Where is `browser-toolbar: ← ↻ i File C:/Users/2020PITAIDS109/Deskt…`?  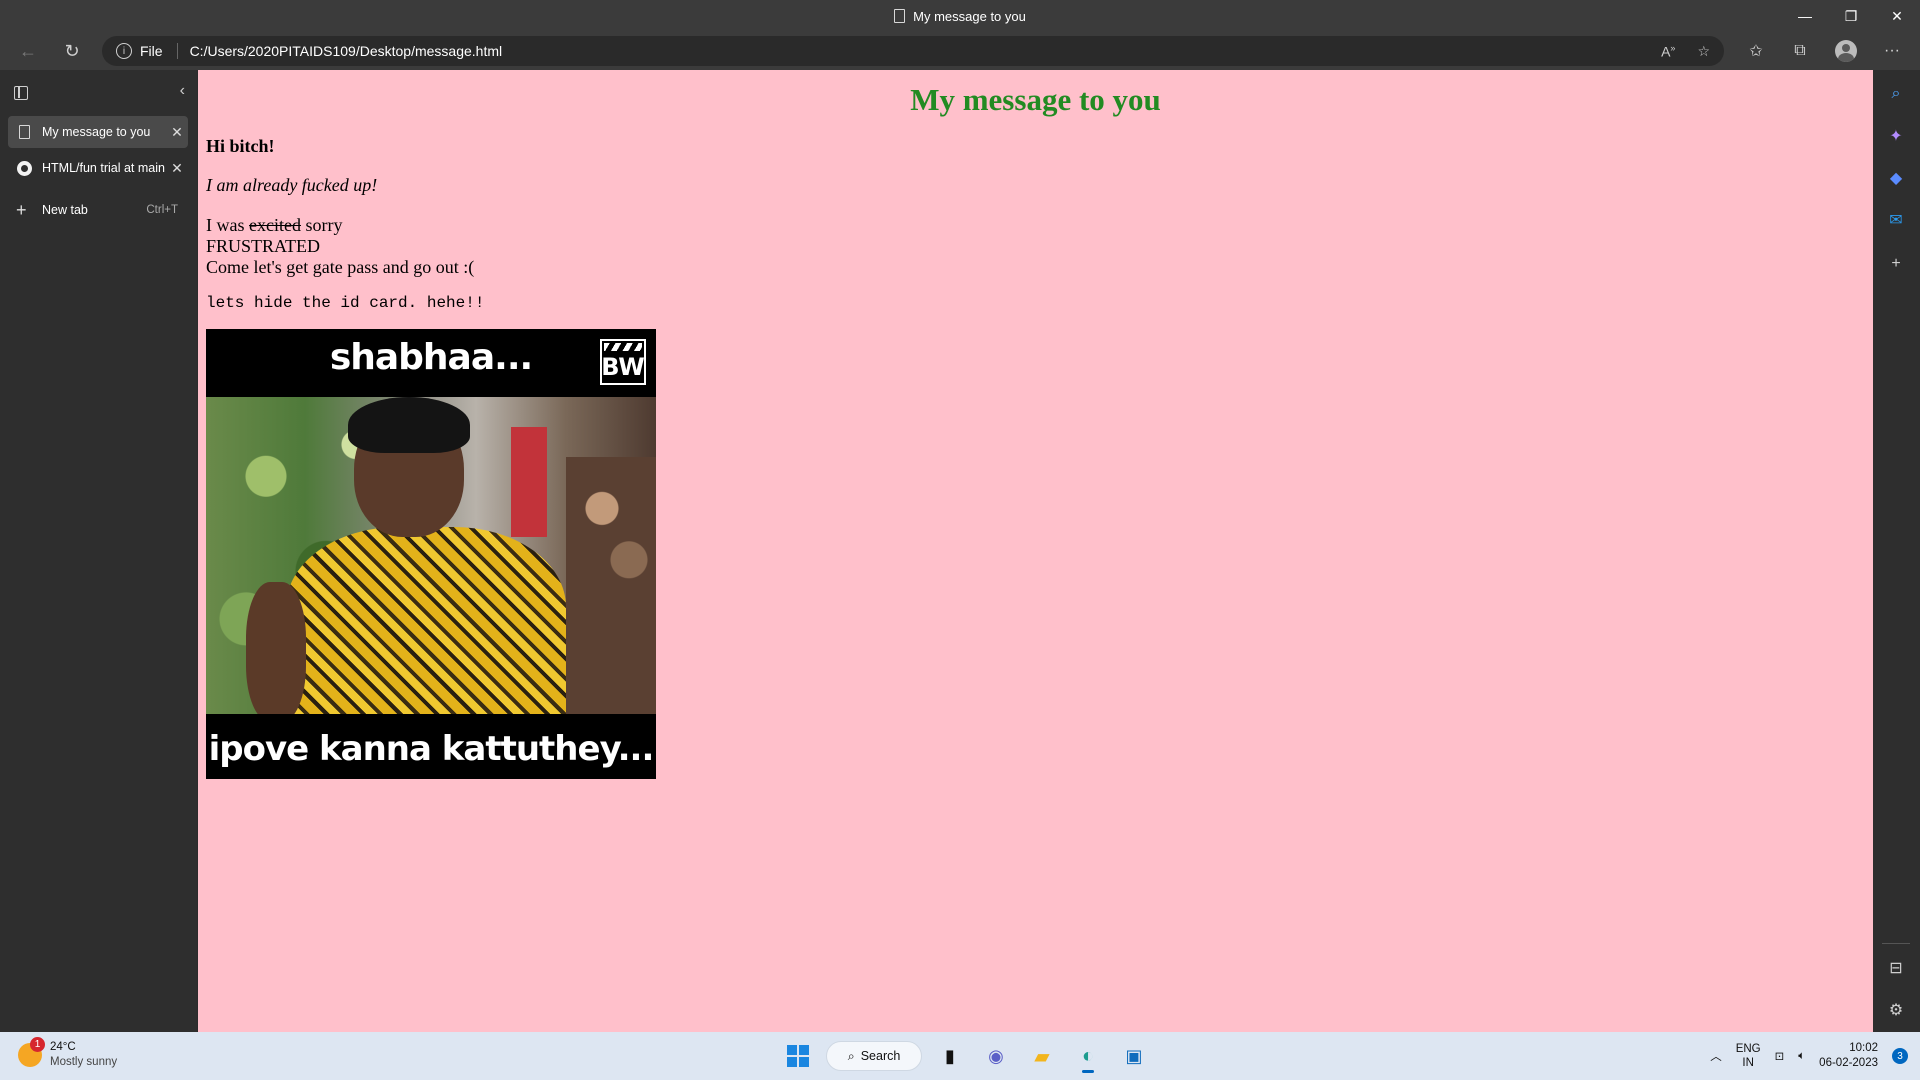 browser-toolbar: ← ↻ i File C:/Users/2020PITAIDS109/Deskt… is located at coordinates (960, 51).